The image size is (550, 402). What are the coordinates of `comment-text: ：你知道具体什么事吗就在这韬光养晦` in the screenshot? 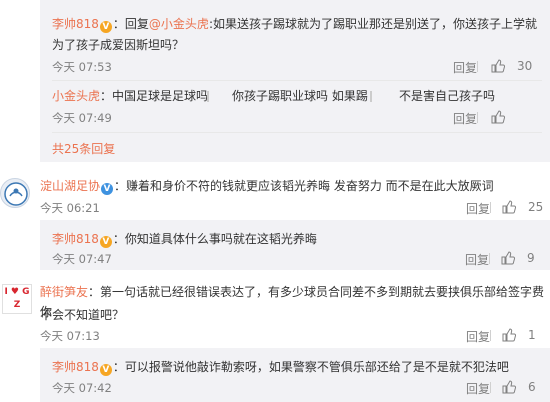 It's located at (214, 239).